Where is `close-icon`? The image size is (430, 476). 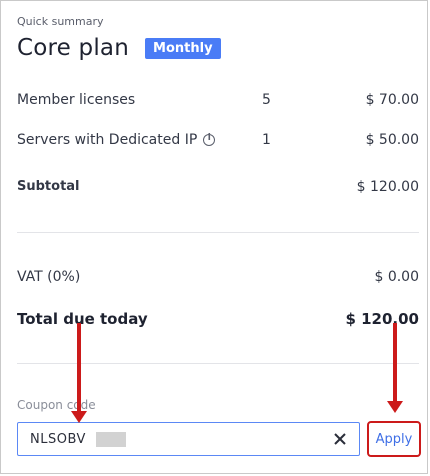
close-icon is located at coordinates (340, 439).